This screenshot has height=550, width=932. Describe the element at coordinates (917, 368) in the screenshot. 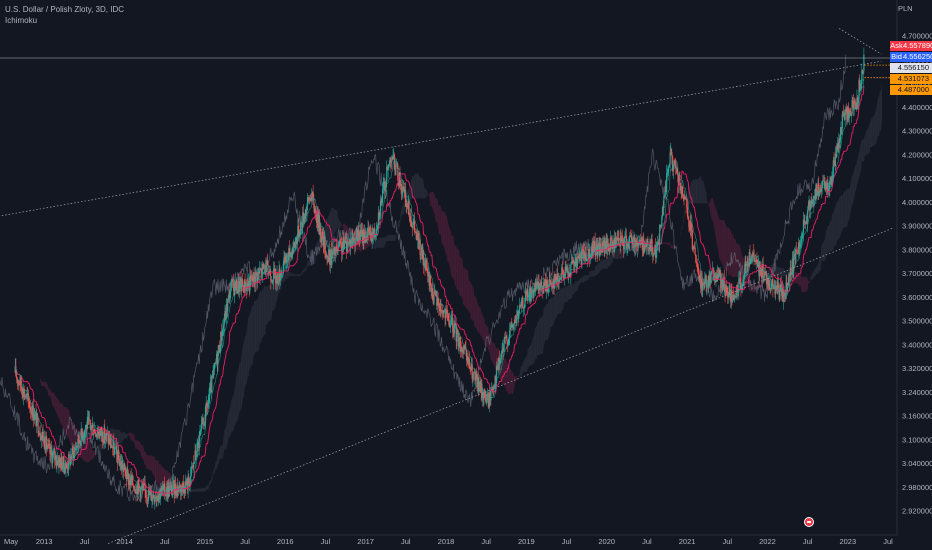

I see `price-axis-label: 3.320000` at that location.